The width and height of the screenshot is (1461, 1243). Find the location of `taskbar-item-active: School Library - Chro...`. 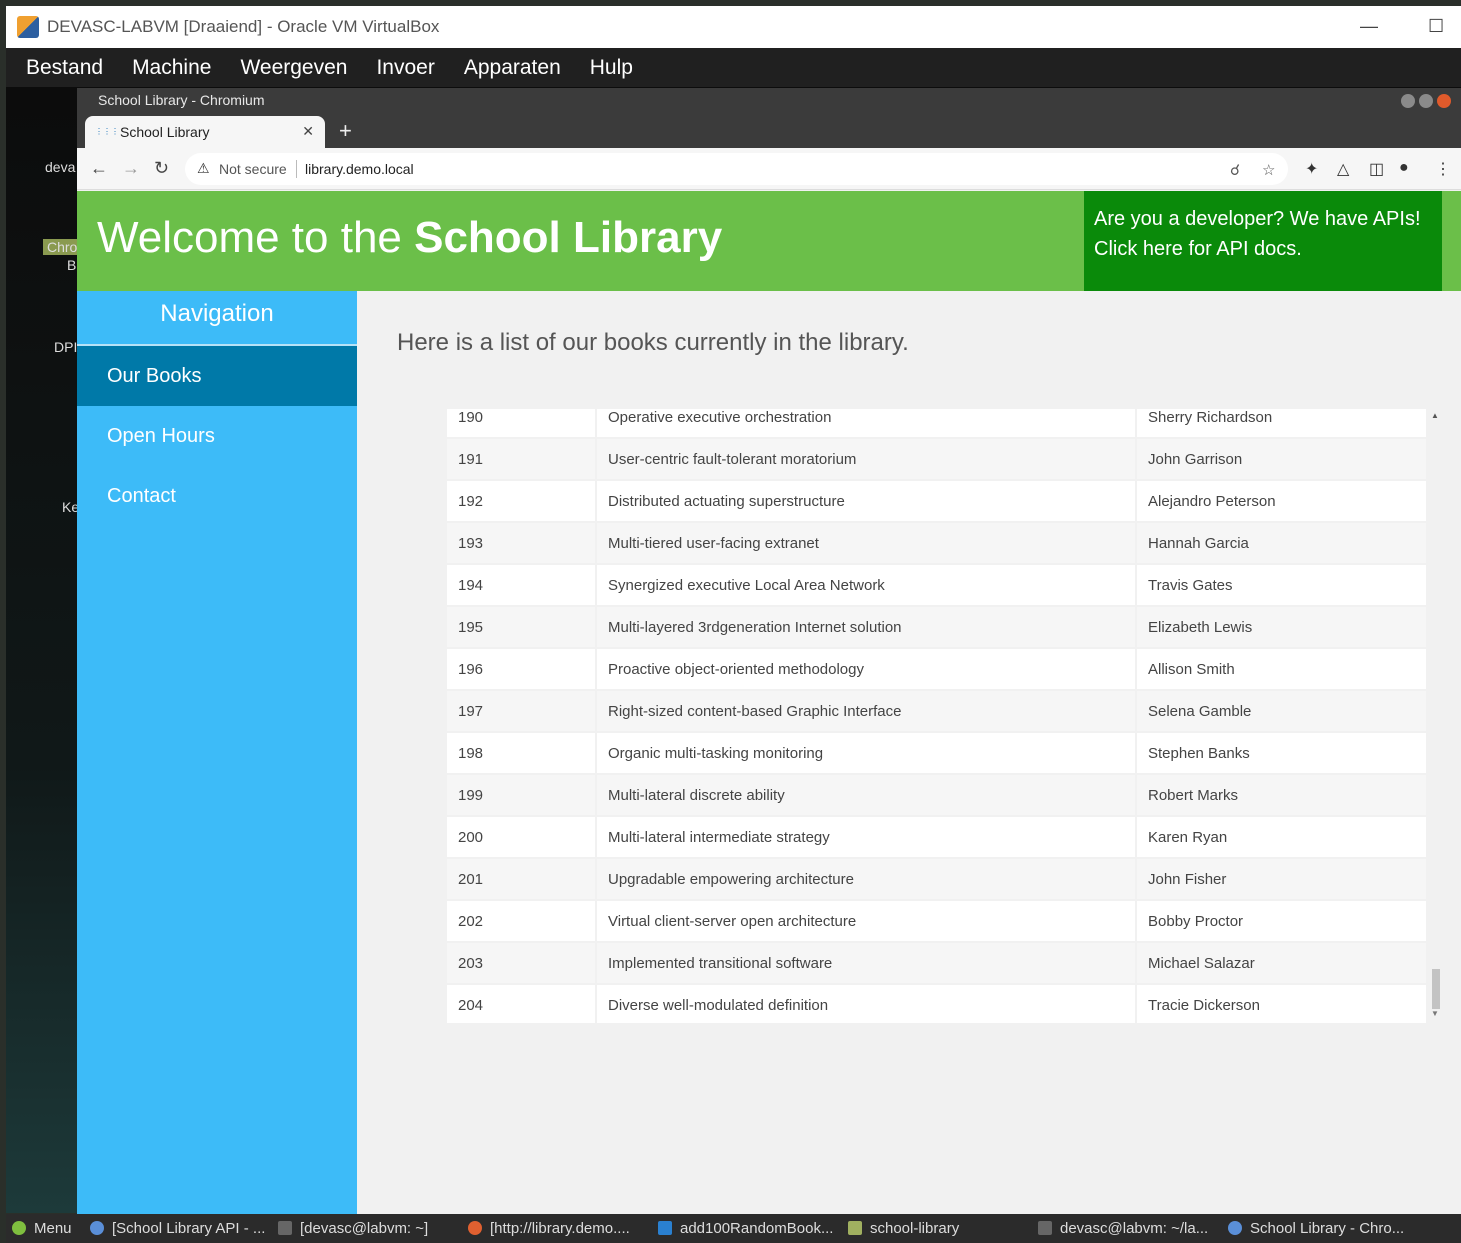

taskbar-item-active: School Library - Chro... is located at coordinates (1316, 1228).